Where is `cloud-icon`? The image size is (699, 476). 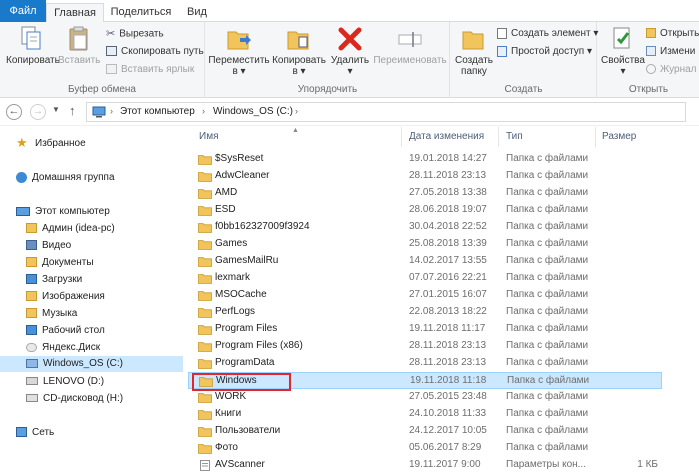 cloud-icon is located at coordinates (31, 347).